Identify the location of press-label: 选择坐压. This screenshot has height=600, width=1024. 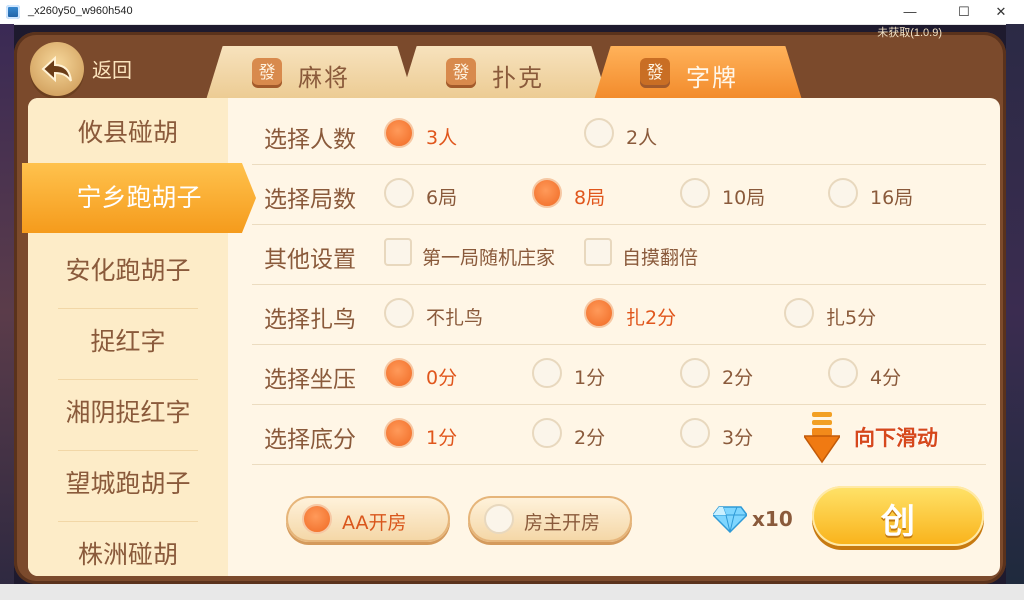
(310, 380).